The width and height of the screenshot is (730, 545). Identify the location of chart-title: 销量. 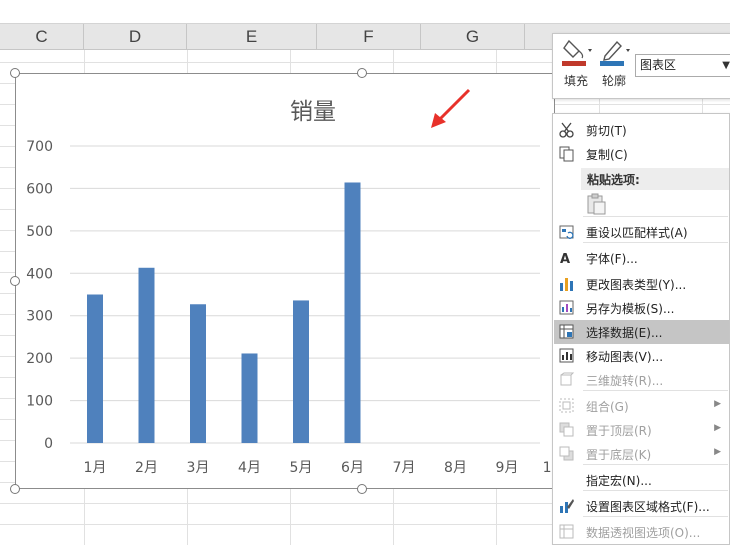
(313, 109).